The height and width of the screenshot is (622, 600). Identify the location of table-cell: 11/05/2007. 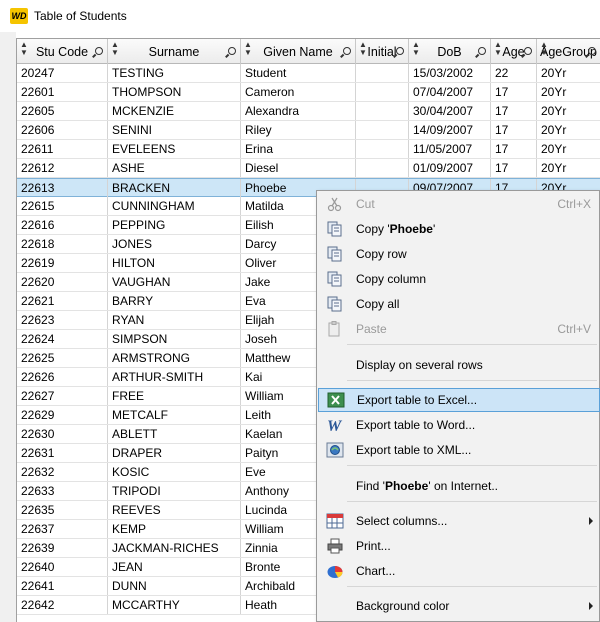
(450, 149).